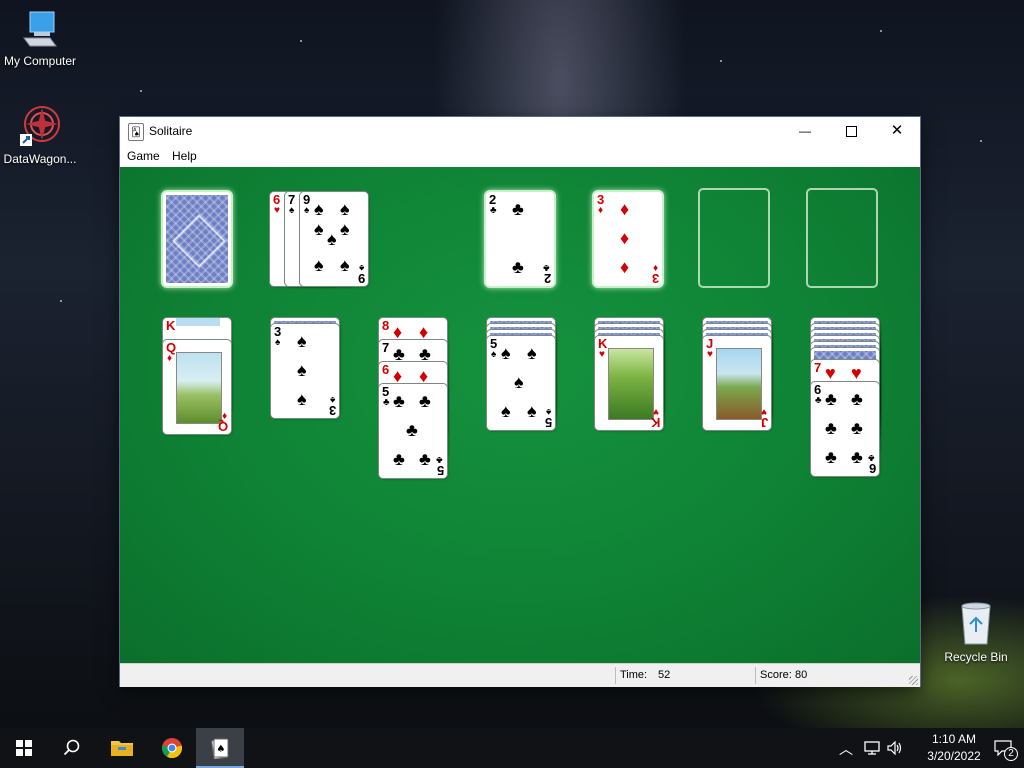  Describe the element at coordinates (520, 239) in the screenshot. I see `foundation-1: 2 ♣ ♣ ♣ 2 ♣` at that location.